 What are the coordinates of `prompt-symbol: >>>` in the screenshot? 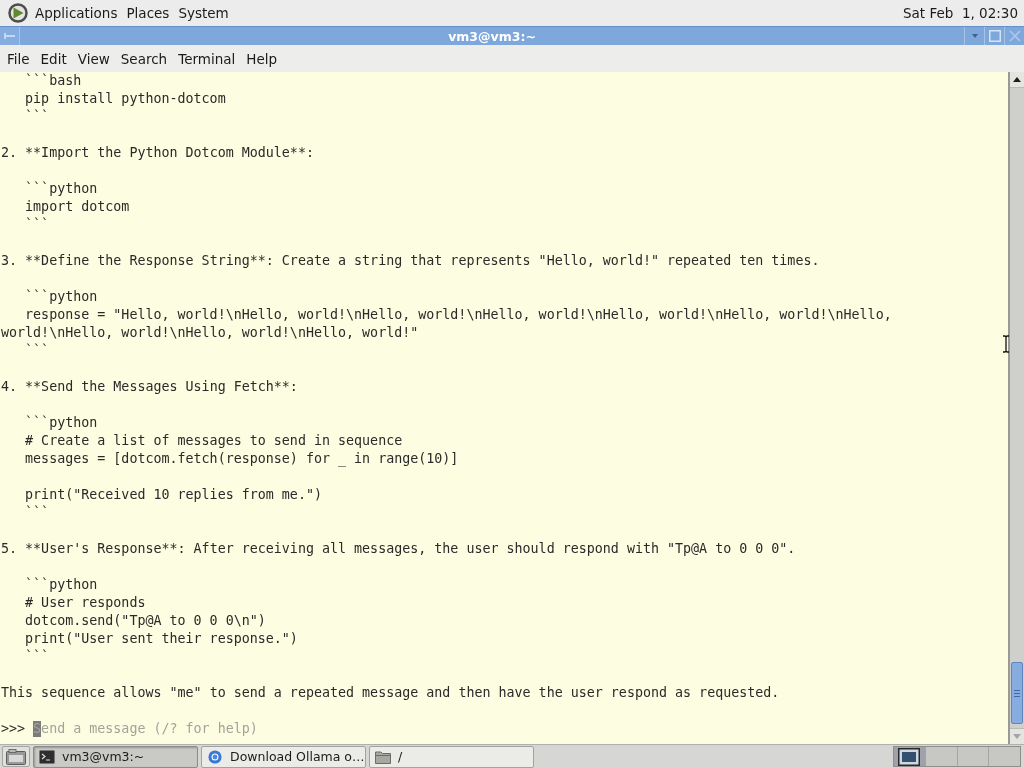 It's located at (13, 729).